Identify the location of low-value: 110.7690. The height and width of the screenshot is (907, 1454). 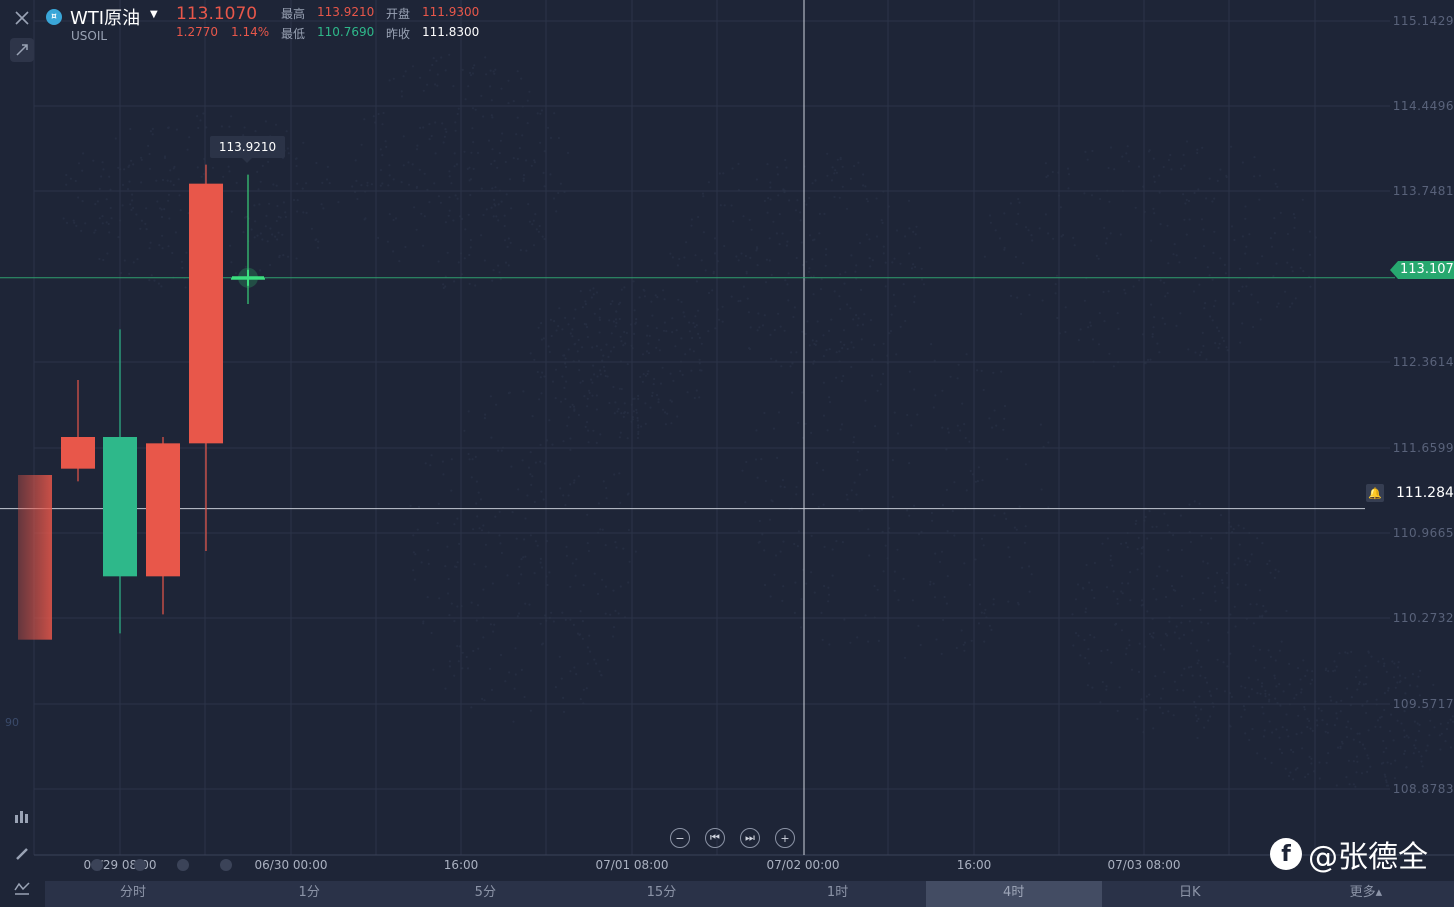
(346, 32).